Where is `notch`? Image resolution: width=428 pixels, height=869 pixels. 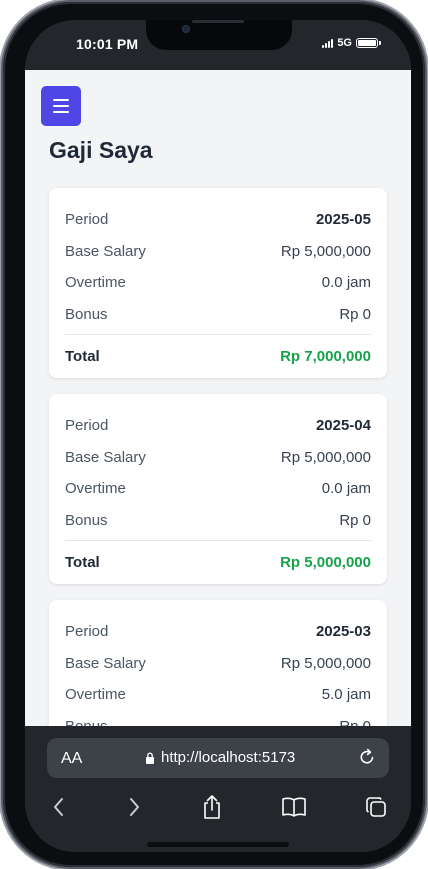 notch is located at coordinates (219, 35).